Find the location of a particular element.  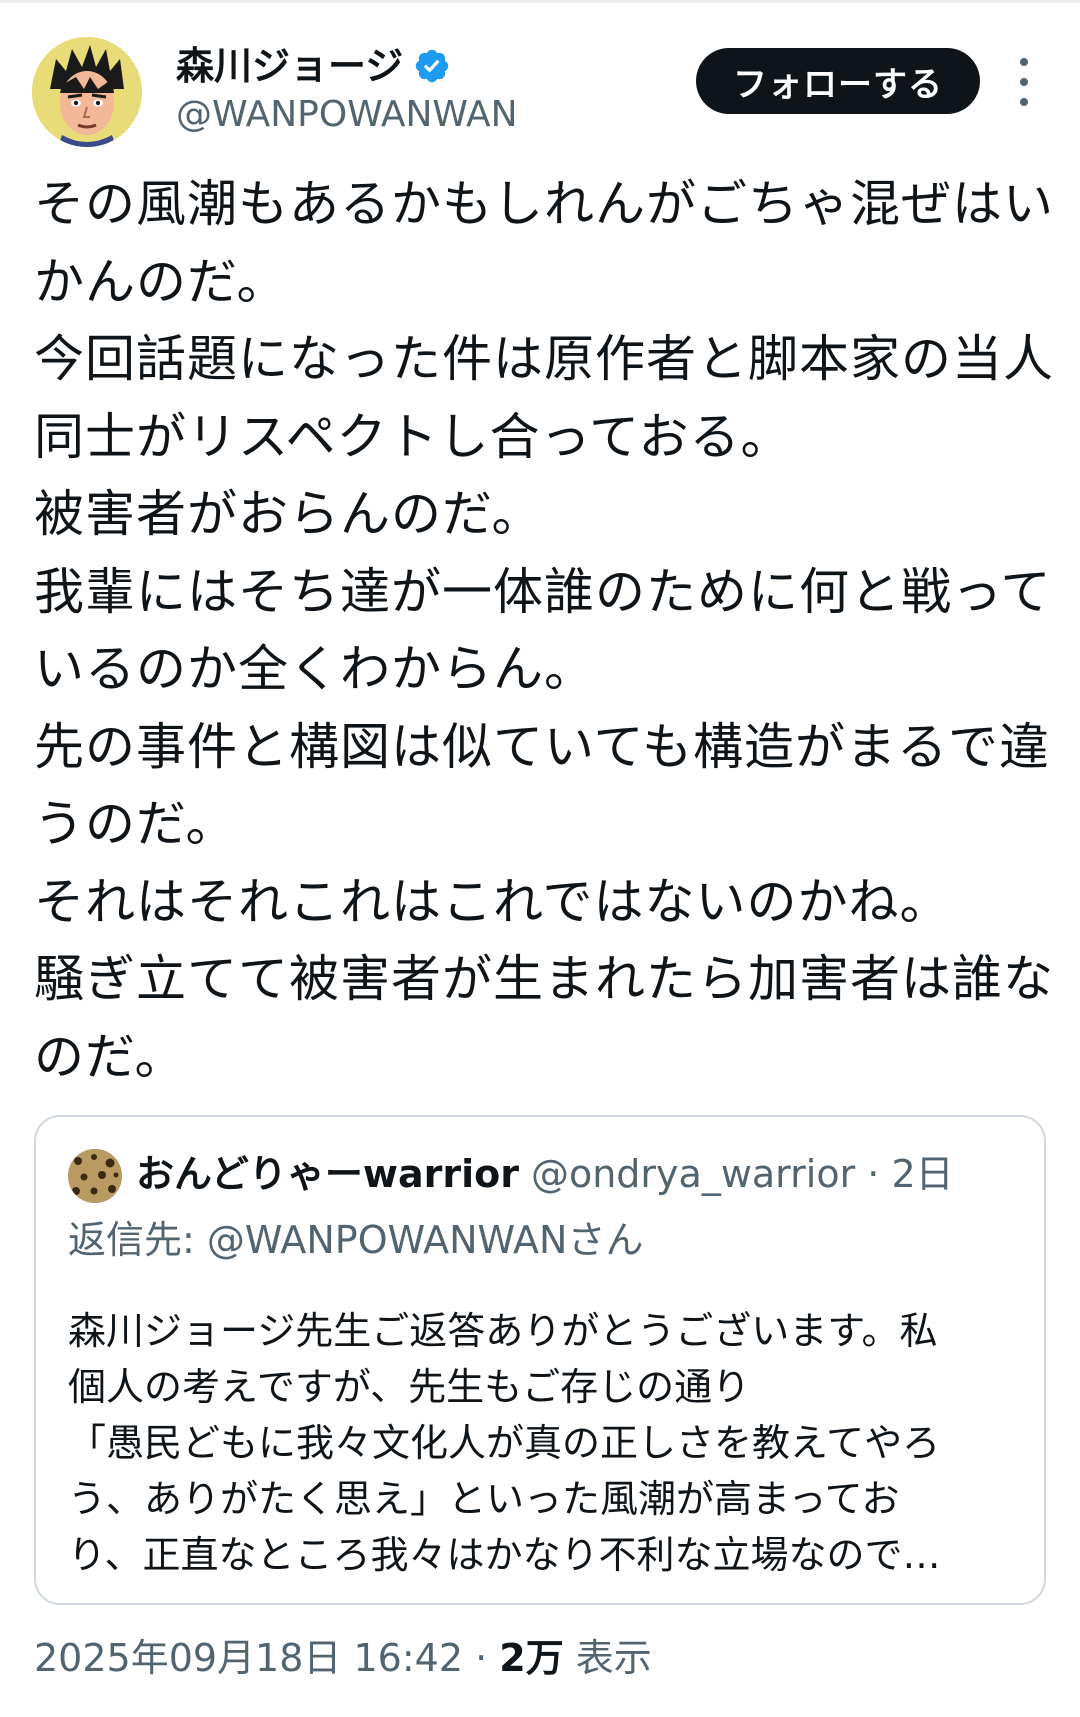

tweet-meta: 2025年09月18日 16:42 · 2万 表示 is located at coordinates (343, 1658).